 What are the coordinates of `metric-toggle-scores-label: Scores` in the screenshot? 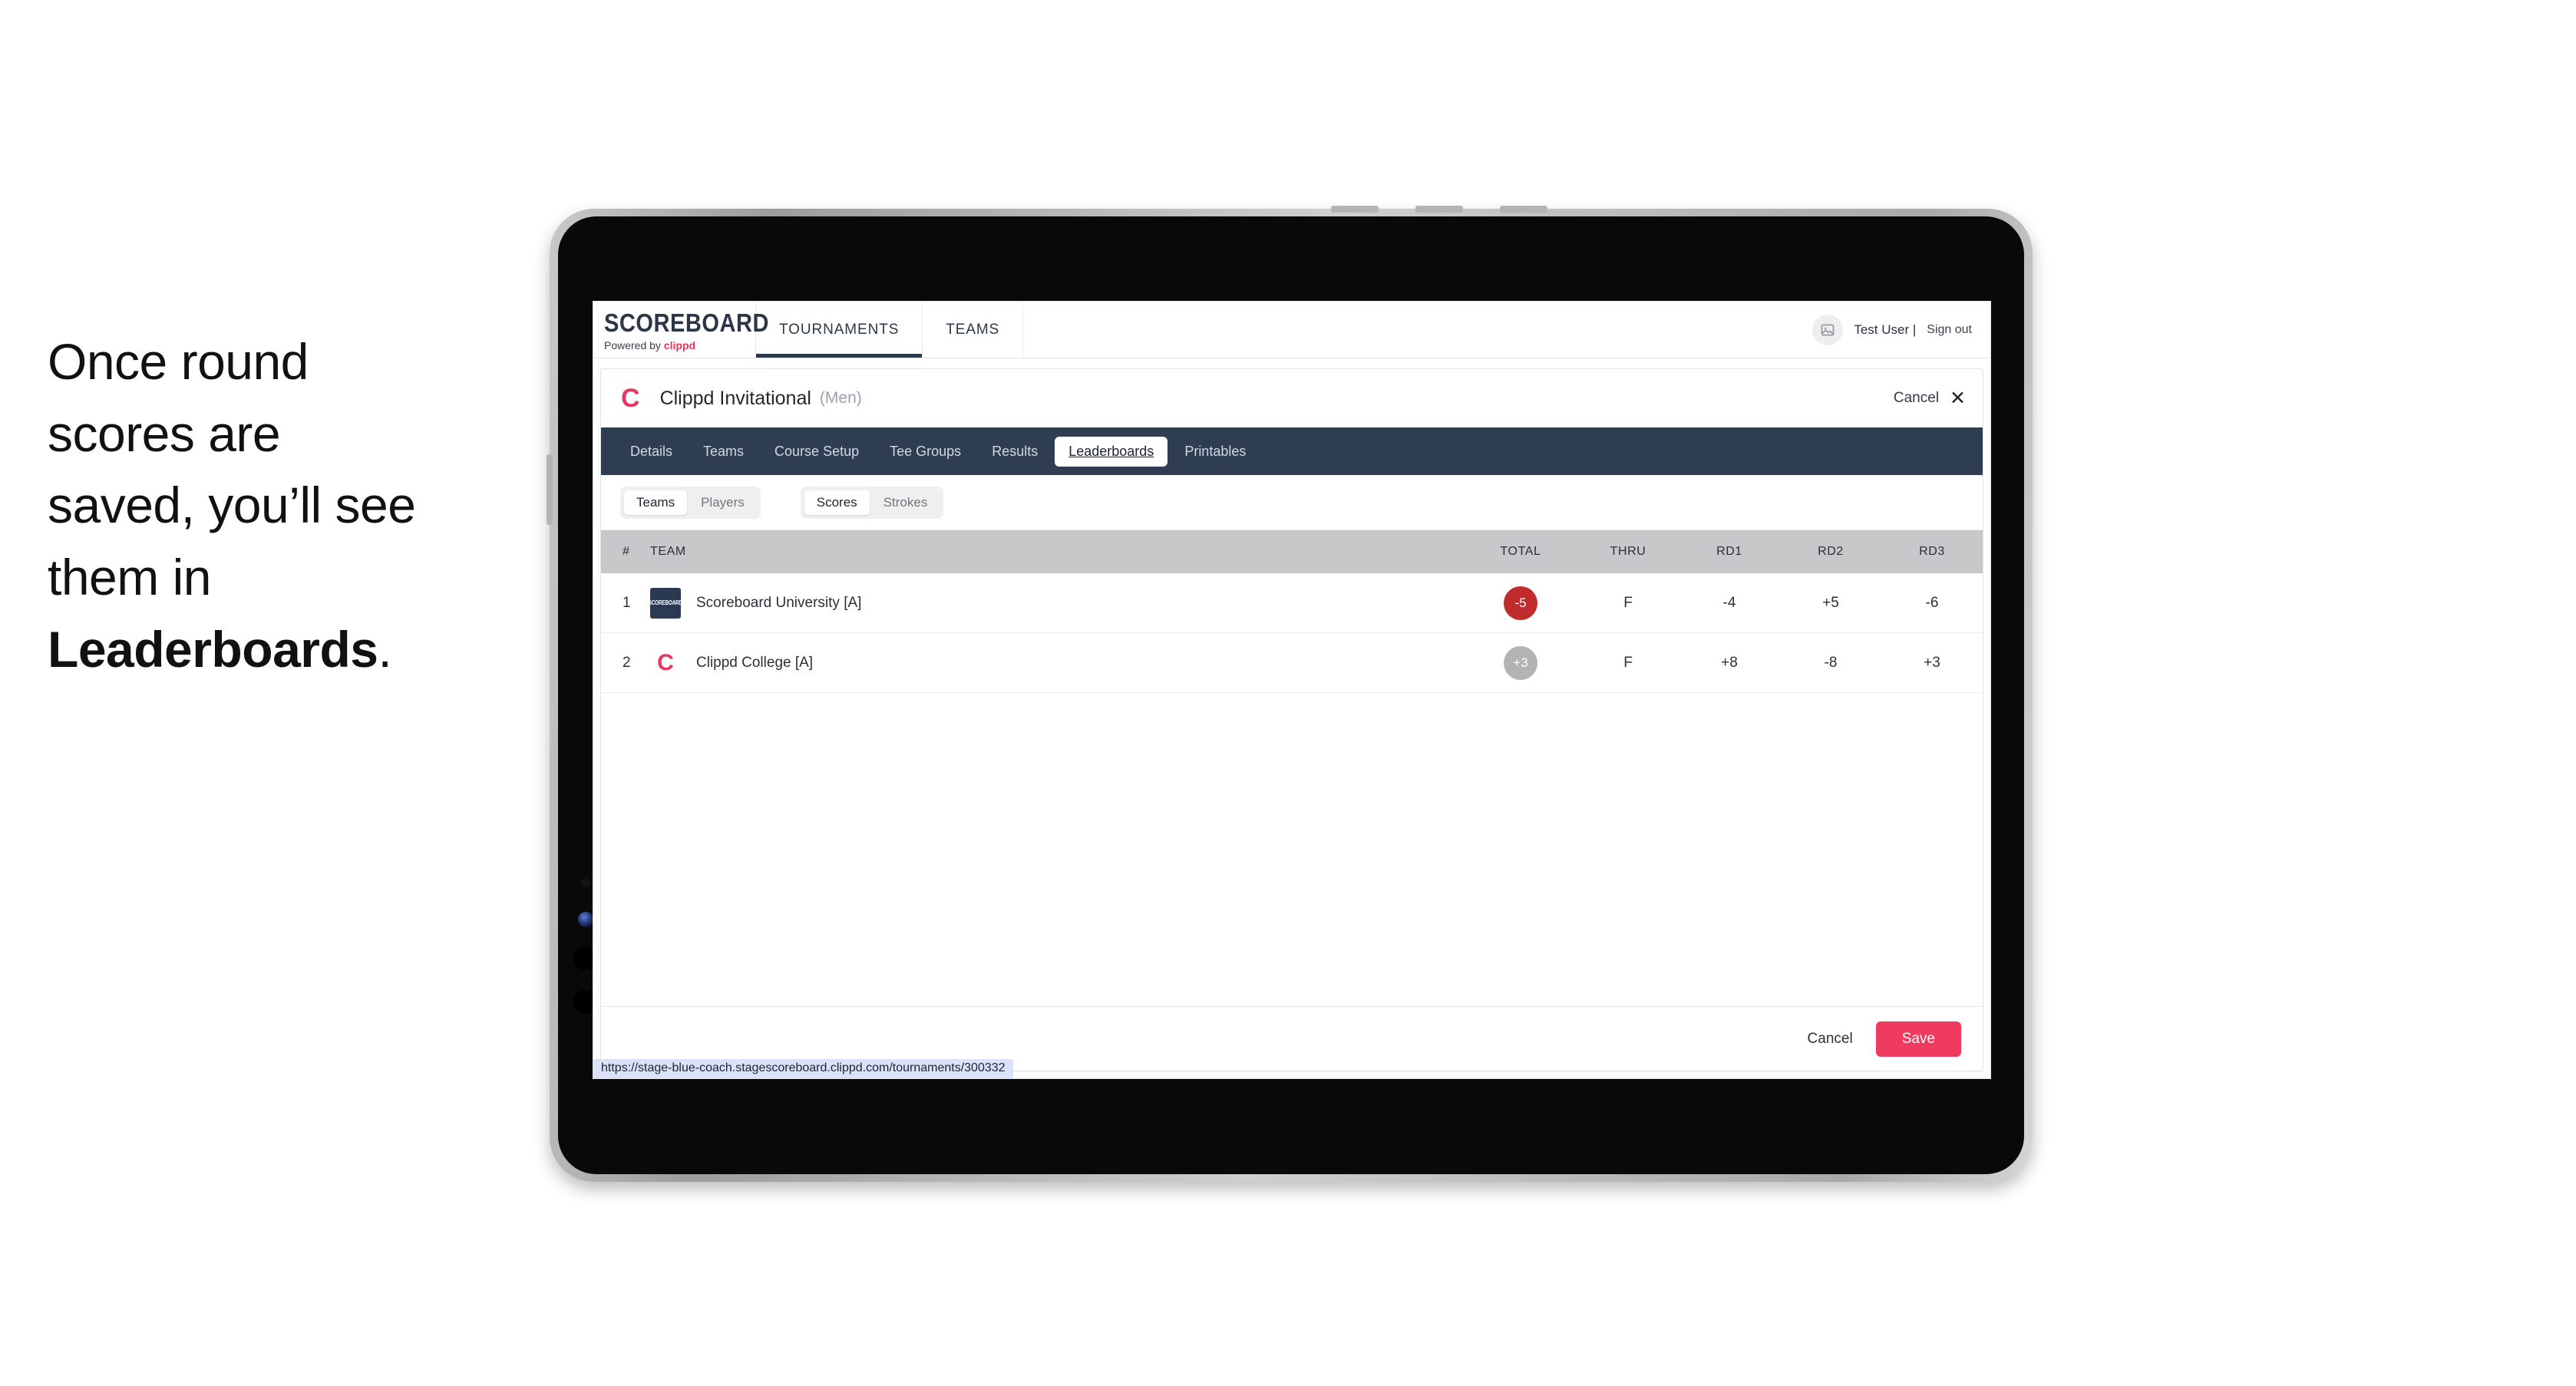 It's located at (836, 502).